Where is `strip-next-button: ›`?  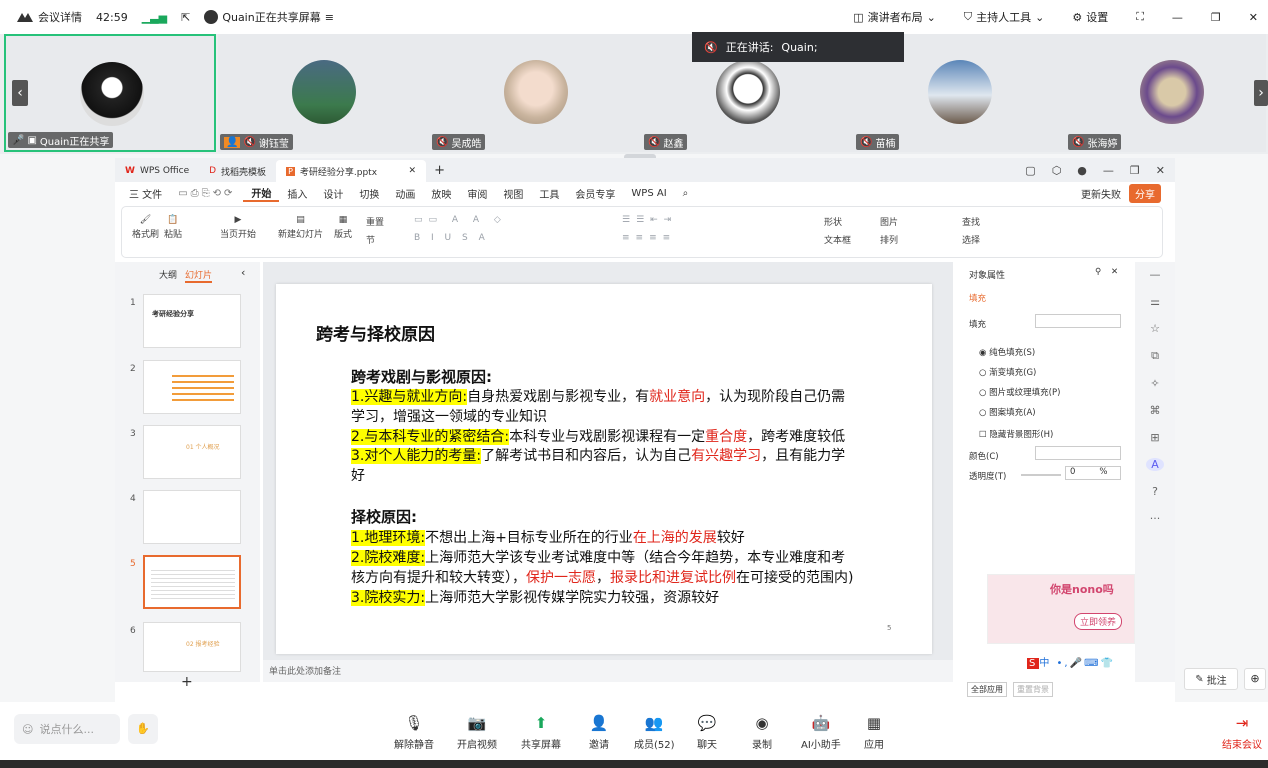 strip-next-button: › is located at coordinates (1261, 93).